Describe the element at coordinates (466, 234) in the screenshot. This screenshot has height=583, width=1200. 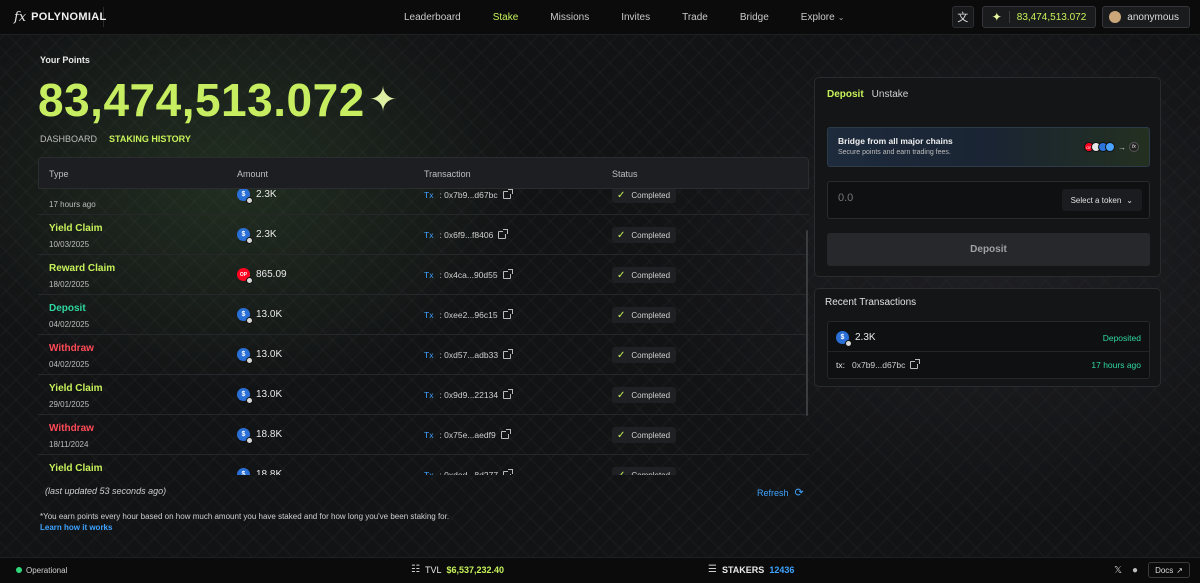
I see `row-transaction-link: Tx: 0x6f9...f8406` at that location.